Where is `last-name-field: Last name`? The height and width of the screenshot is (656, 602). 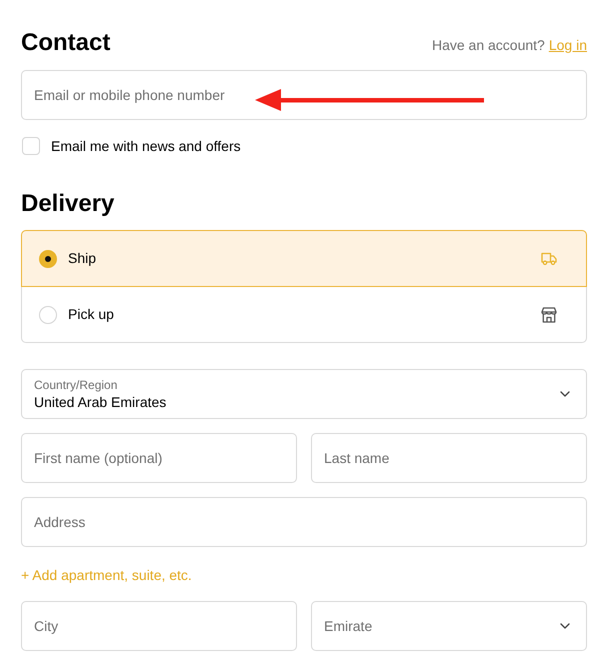
last-name-field: Last name is located at coordinates (449, 458).